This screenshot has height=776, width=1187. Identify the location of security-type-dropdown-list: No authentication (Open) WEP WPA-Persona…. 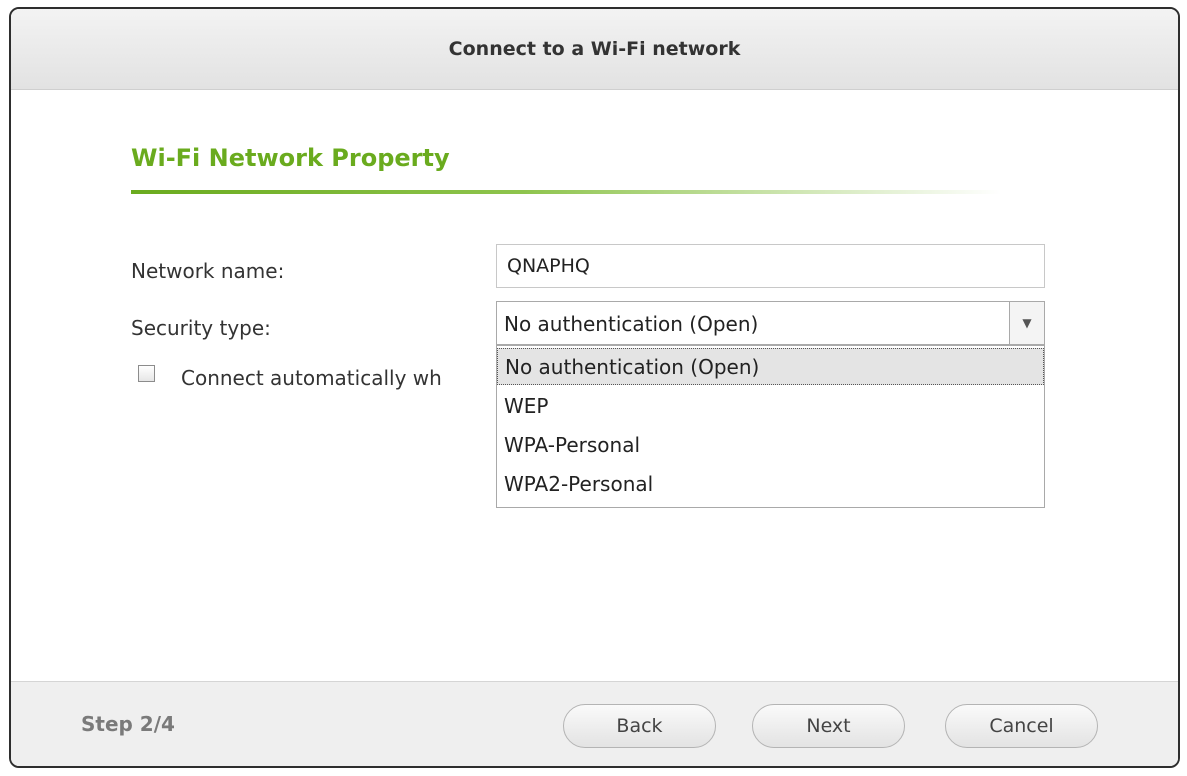
(770, 426).